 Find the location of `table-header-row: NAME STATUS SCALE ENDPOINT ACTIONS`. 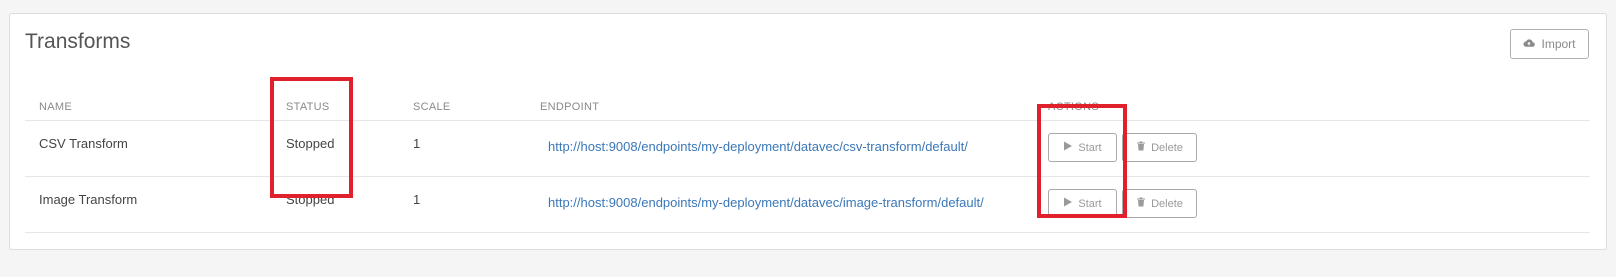

table-header-row: NAME STATUS SCALE ENDPOINT ACTIONS is located at coordinates (807, 107).